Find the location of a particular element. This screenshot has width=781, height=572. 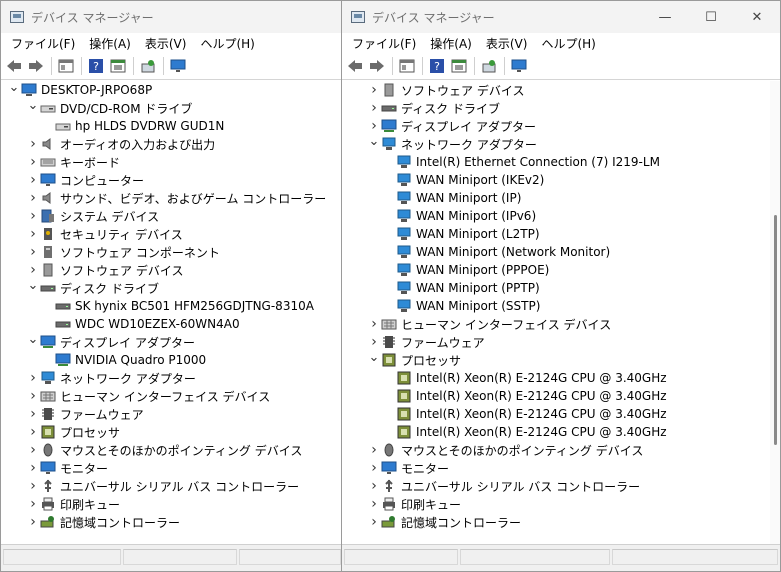

tree-node: WAN Miniport (IPv6) is located at coordinates (561, 216).